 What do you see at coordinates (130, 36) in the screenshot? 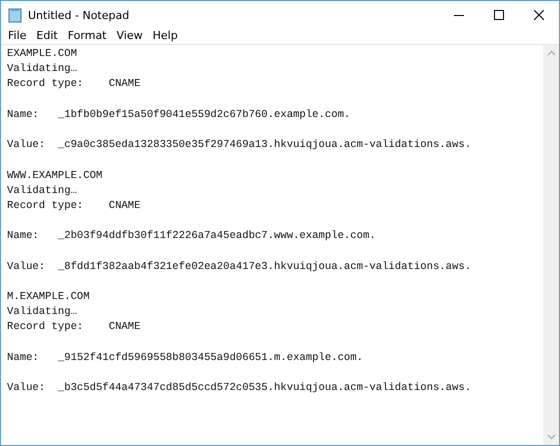
I see `menu-item: View` at bounding box center [130, 36].